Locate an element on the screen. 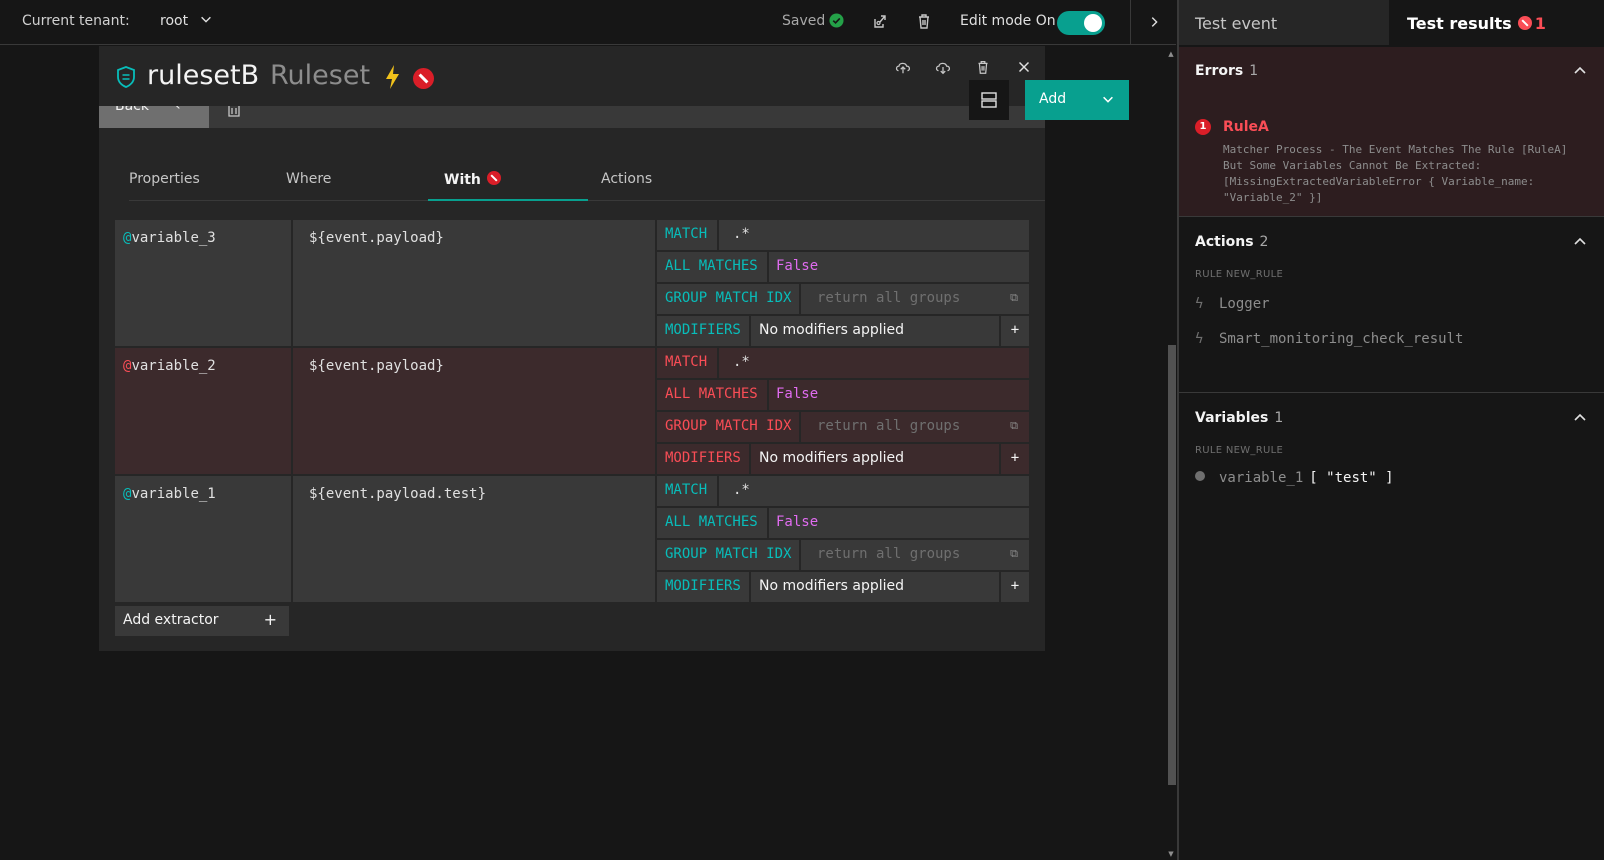  variable-item: variable_1 [ "test" ] is located at coordinates (1294, 478).